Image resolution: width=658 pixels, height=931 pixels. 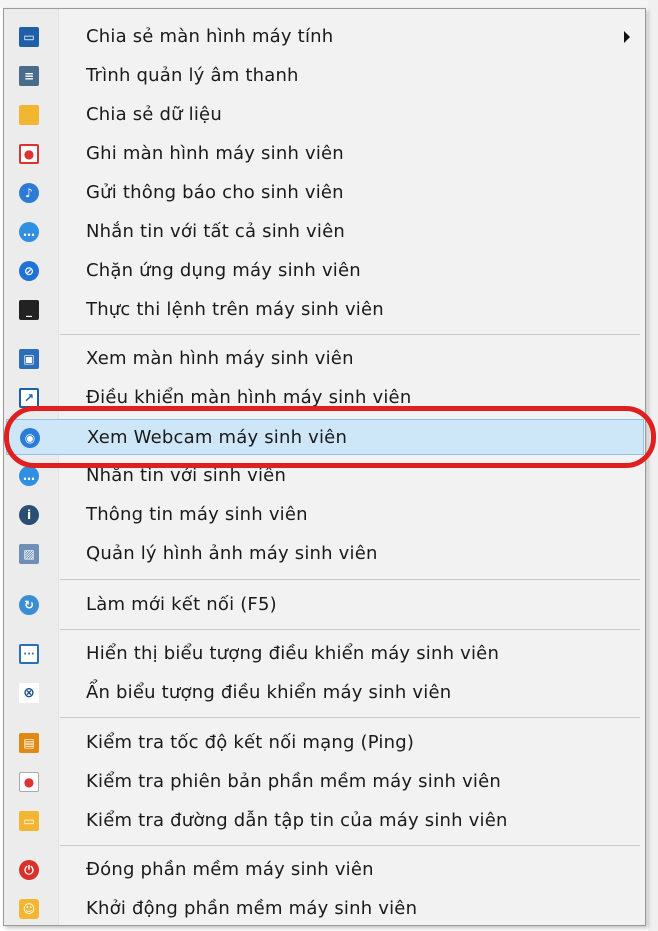 I want to click on broadcast-icon: ♪, so click(x=29, y=193).